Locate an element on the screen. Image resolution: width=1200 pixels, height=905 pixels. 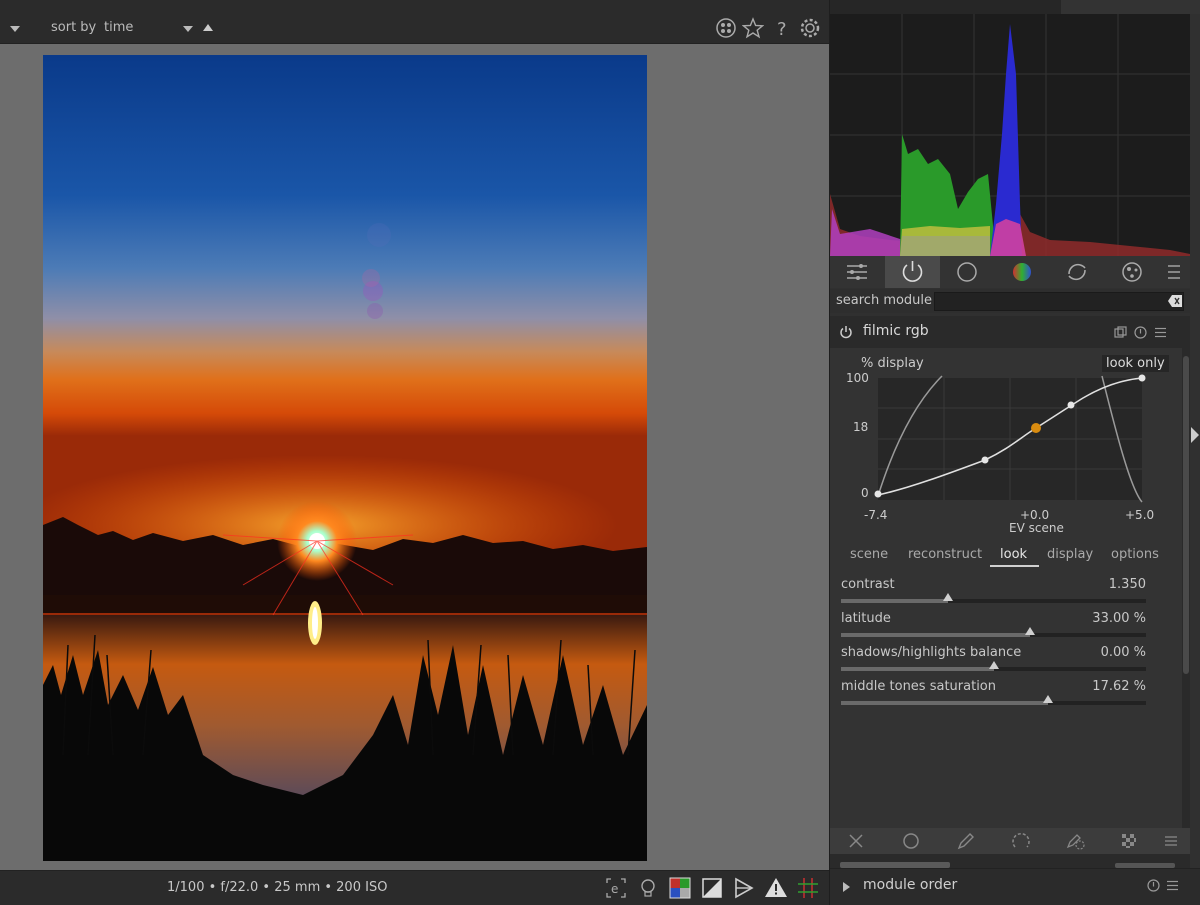
contrast-slider: contrast 1.350 is located at coordinates (993, 591).